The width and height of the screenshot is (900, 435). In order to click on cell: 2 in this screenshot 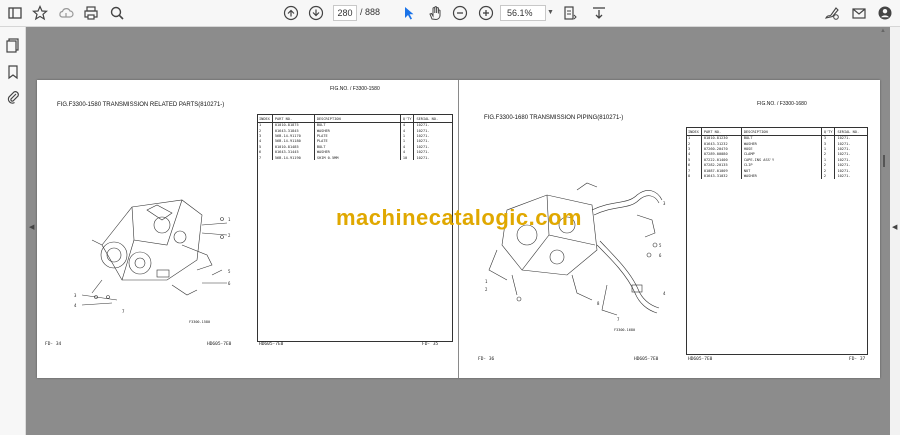, I will do `click(827, 176)`.